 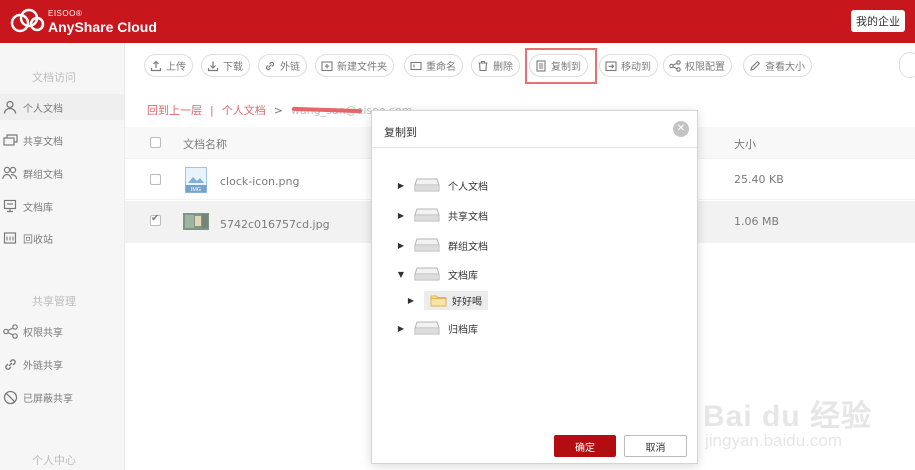 I want to click on folder-icon, so click(x=438, y=300).